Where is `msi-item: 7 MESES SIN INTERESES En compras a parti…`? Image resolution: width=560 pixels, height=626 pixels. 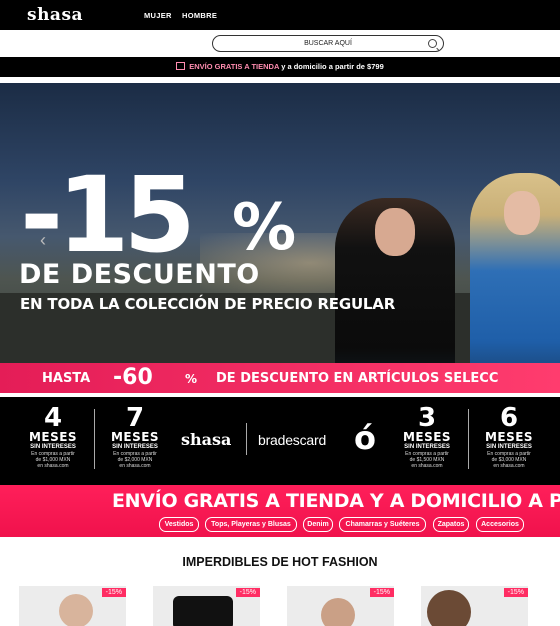 msi-item: 7 MESES SIN INTERESES En compras a parti… is located at coordinates (135, 437).